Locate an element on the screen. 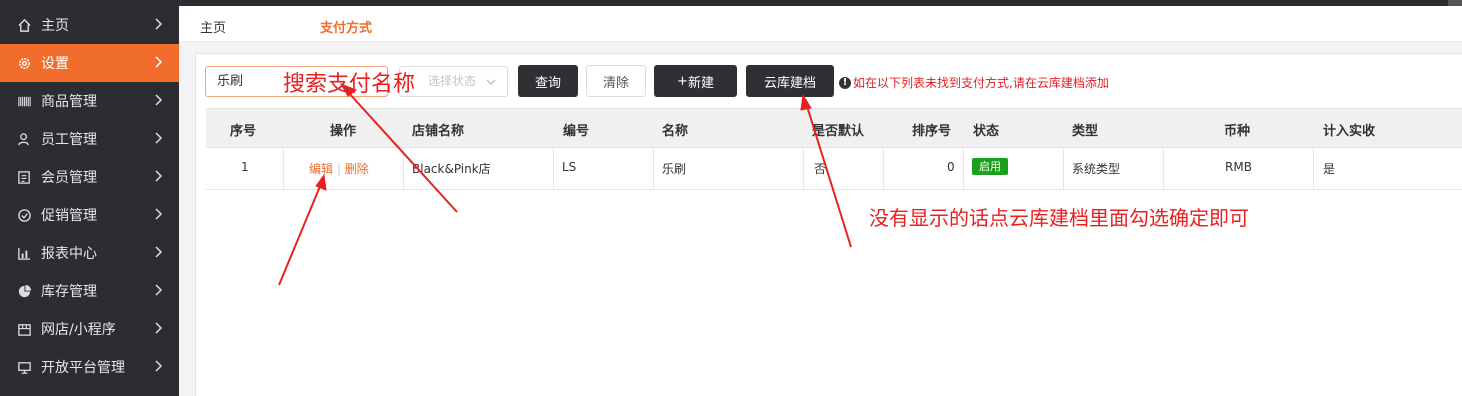 This screenshot has height=396, width=1462. cell-store: Black&Pink店 is located at coordinates (451, 169).